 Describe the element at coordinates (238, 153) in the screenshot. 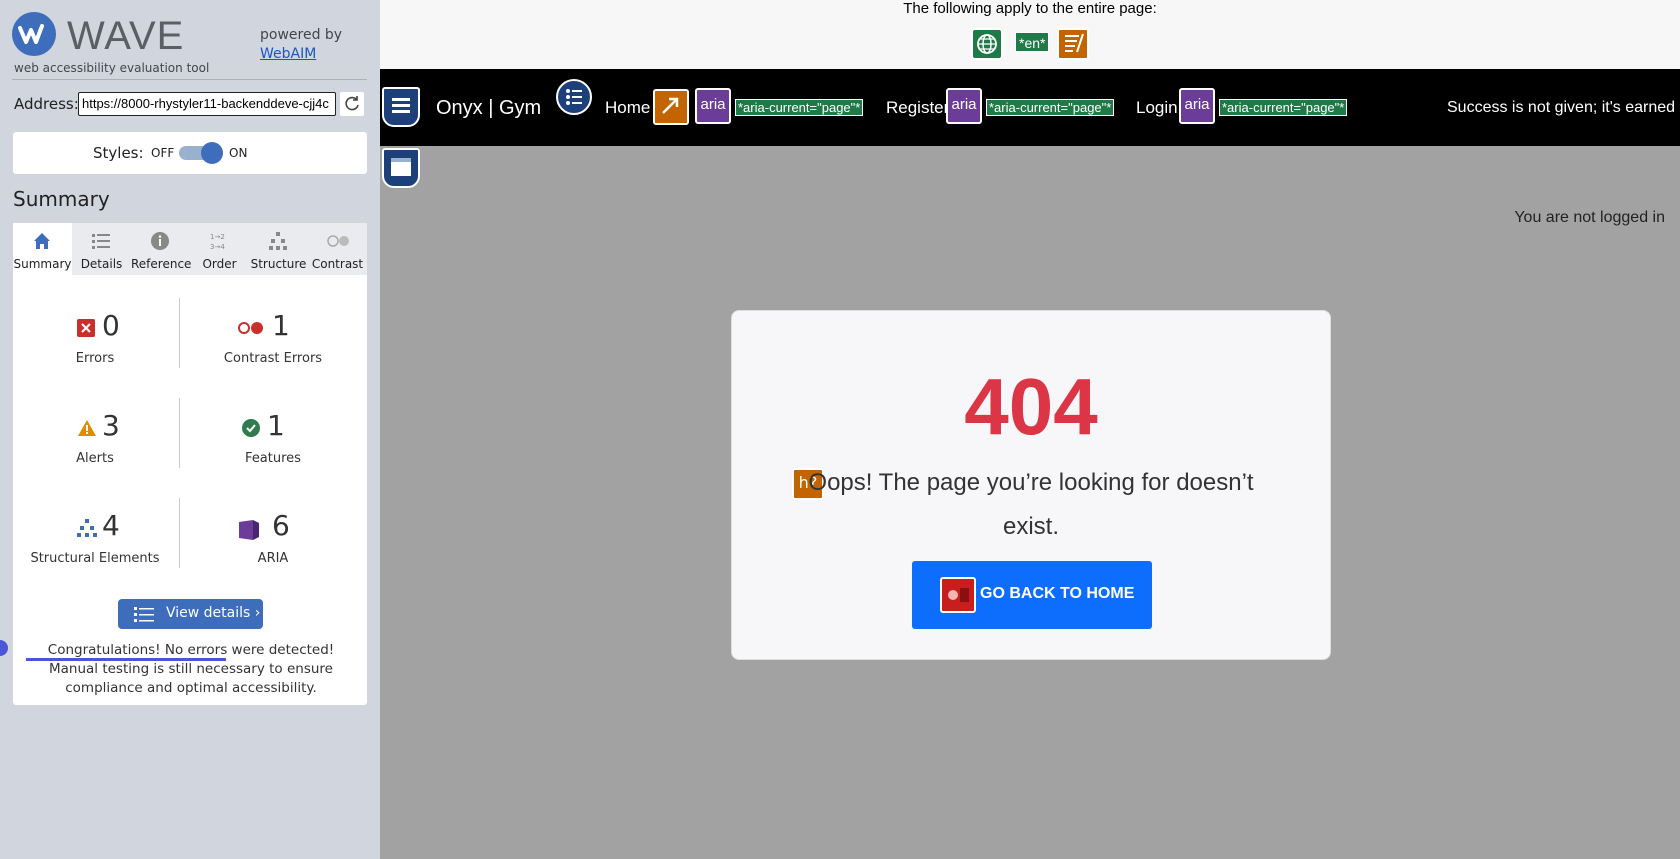

I see `styles-on-label: ON` at that location.